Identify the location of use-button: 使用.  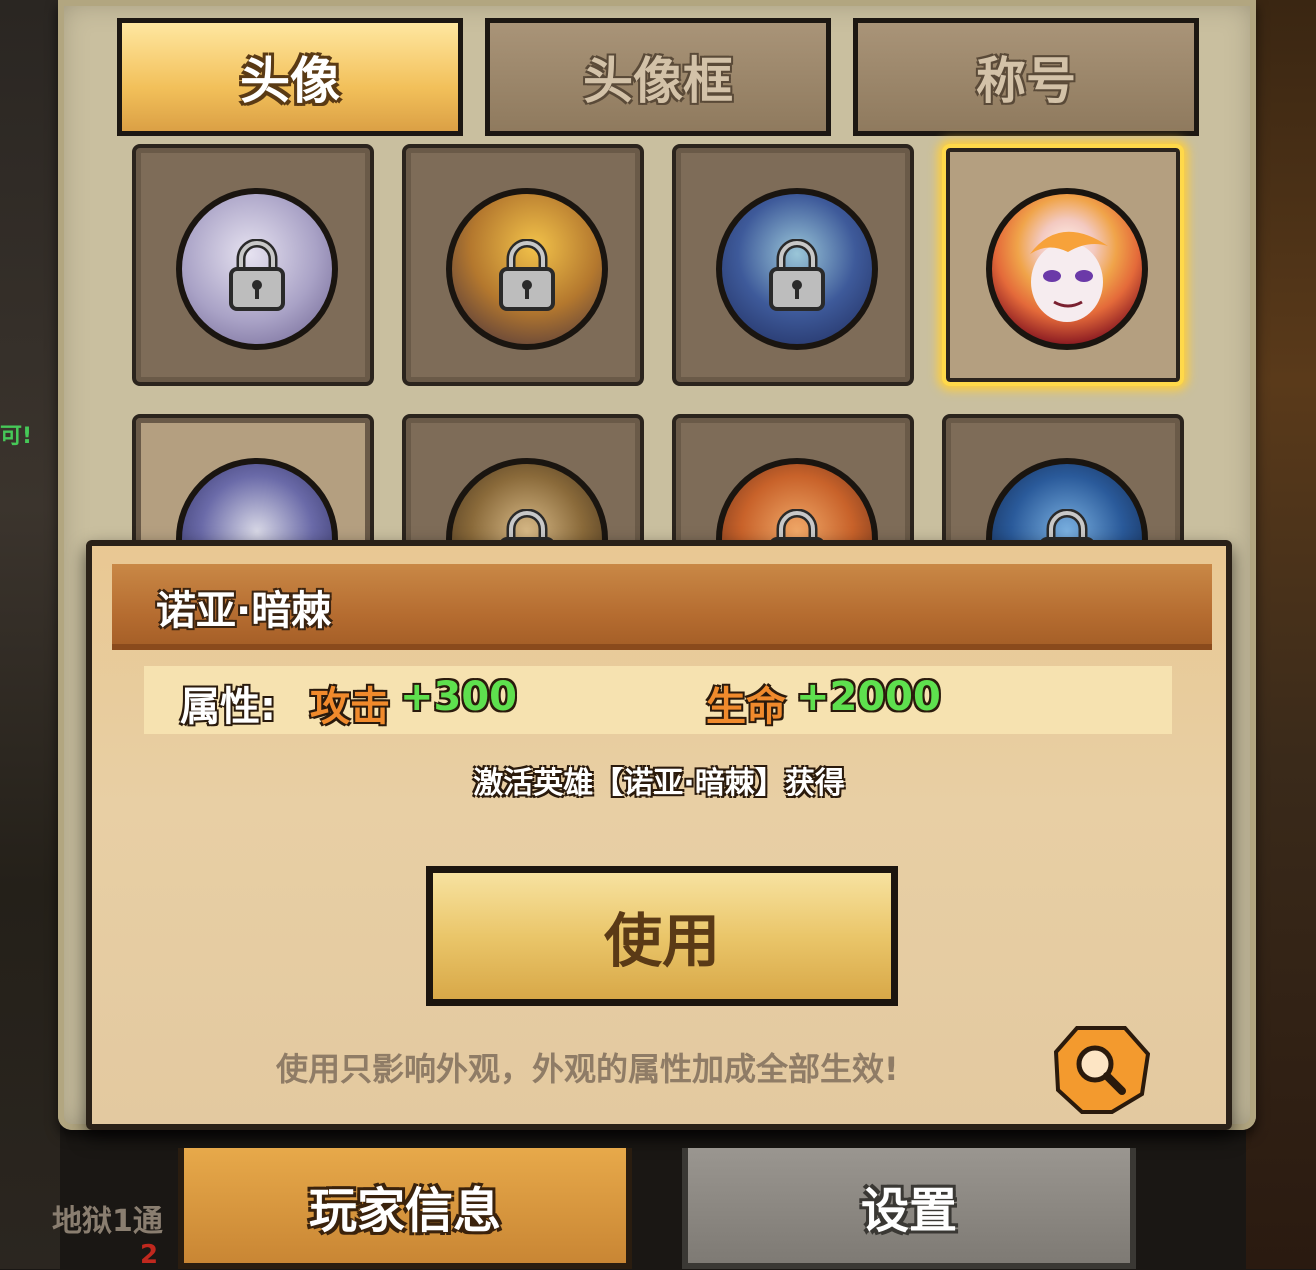
(662, 936).